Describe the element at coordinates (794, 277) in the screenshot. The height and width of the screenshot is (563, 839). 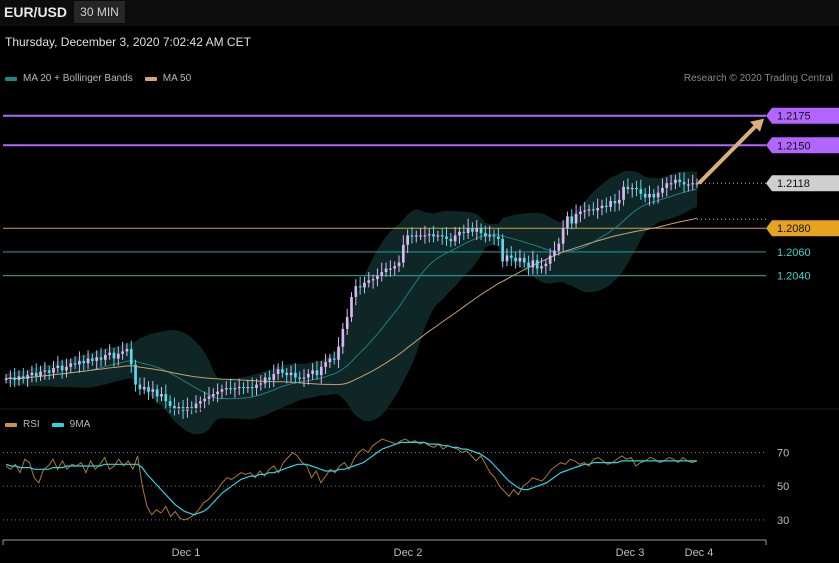
I see `level-label-1.2040: 1.2040` at that location.